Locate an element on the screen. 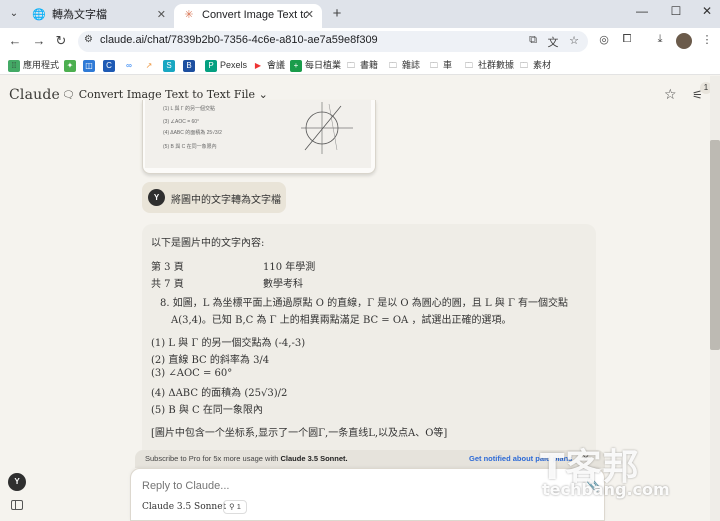  reply-option: (2) 直線 BC 的斜率為 3/4 is located at coordinates (210, 360).